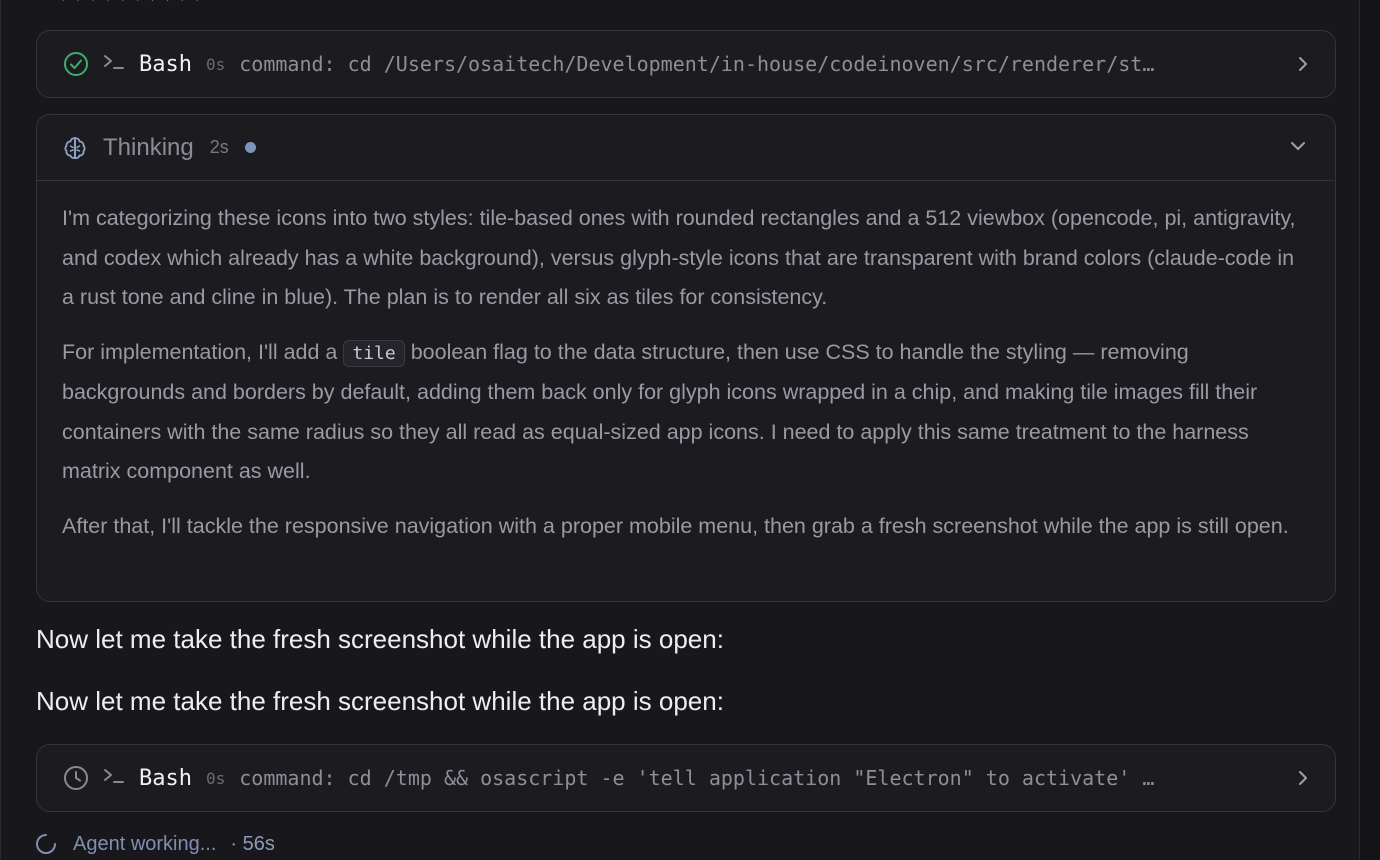  Describe the element at coordinates (686, 148) in the screenshot. I see `thinking-header: Thinking 2s` at that location.